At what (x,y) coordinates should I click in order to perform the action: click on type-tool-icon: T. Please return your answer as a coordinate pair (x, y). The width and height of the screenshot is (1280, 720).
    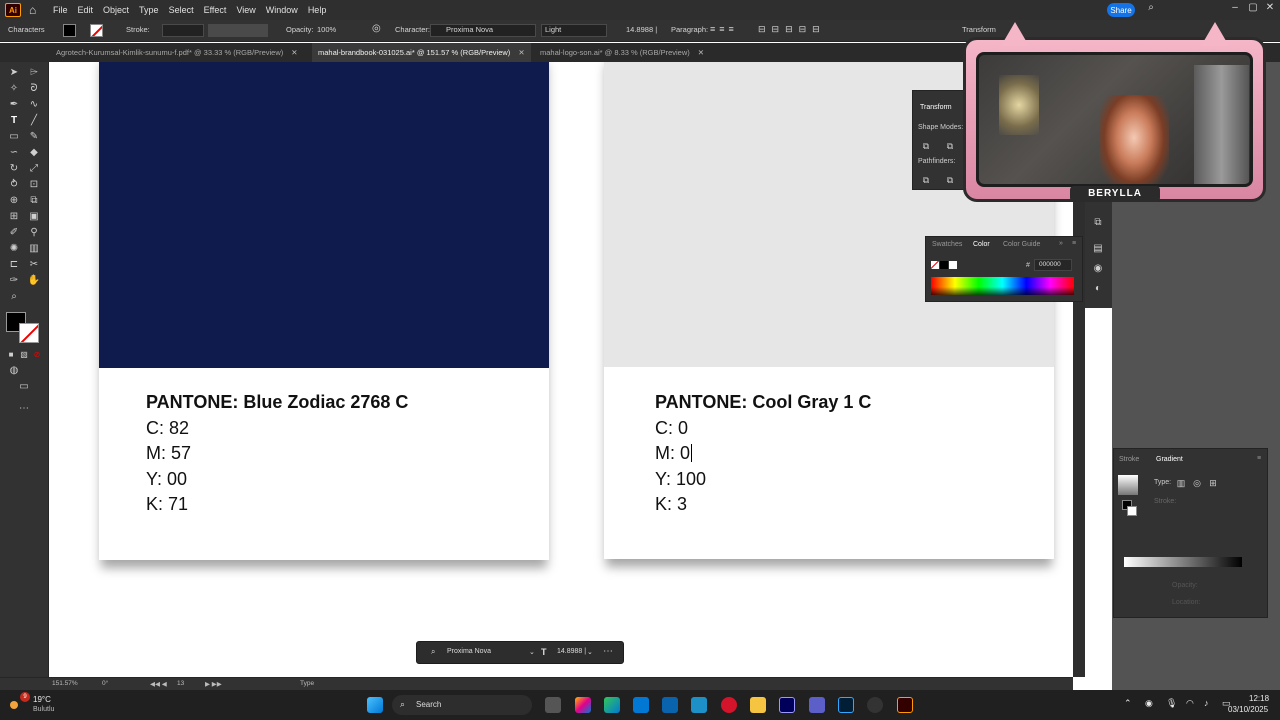
    Looking at the image, I should click on (14, 121).